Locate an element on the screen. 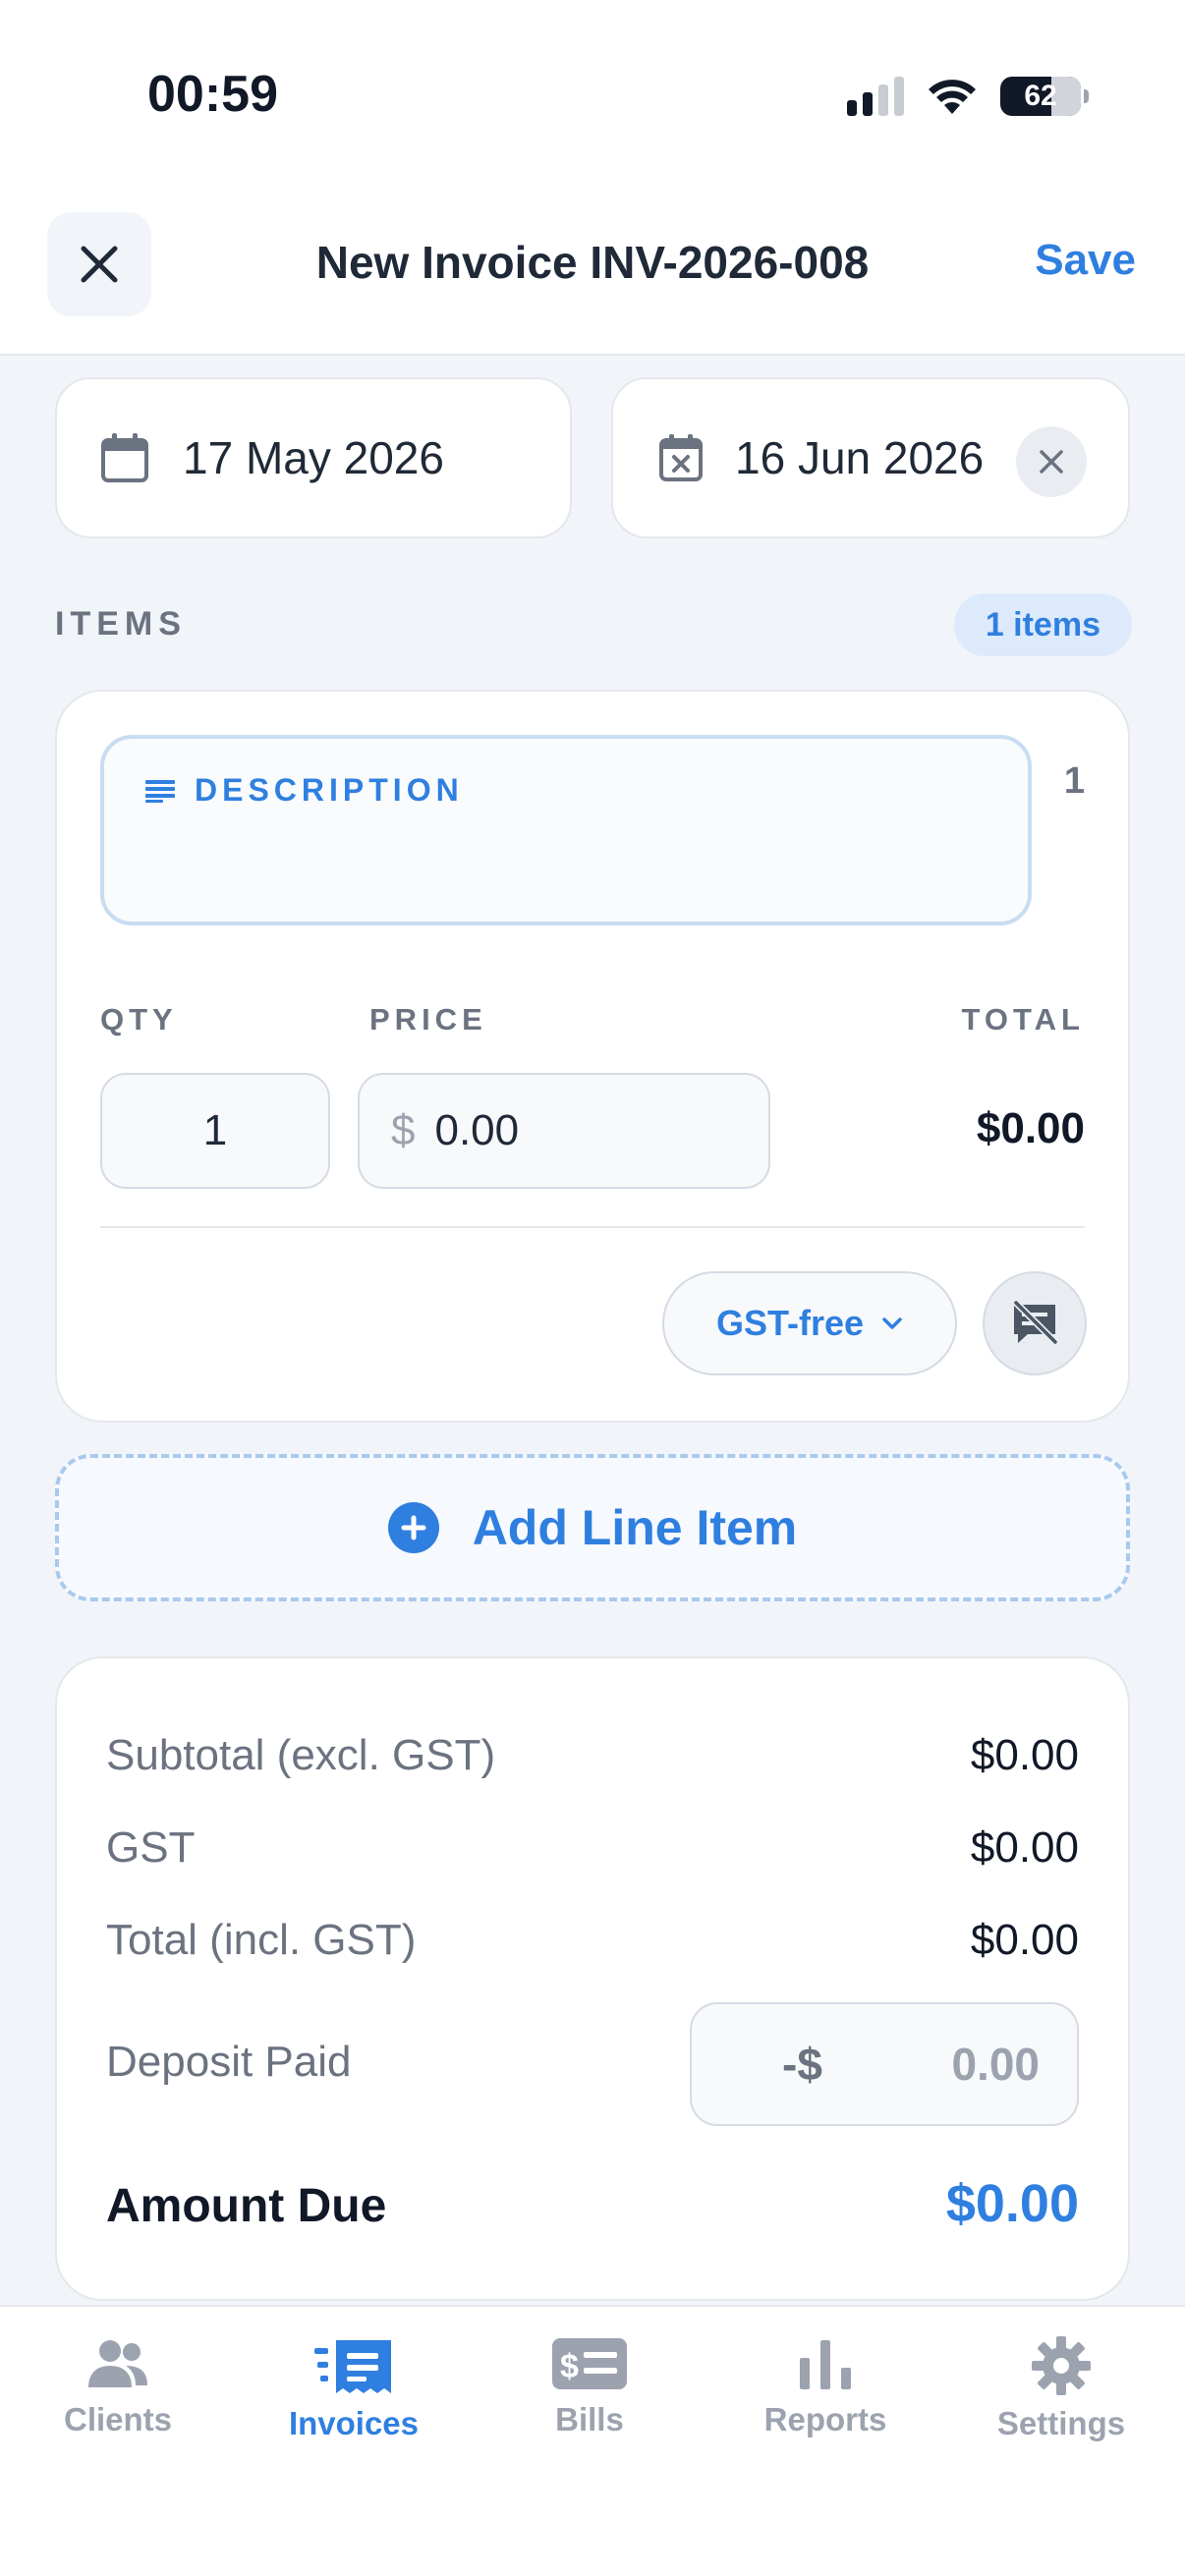 This screenshot has height=2576, width=1185. line-total: $0.00 is located at coordinates (1030, 1128).